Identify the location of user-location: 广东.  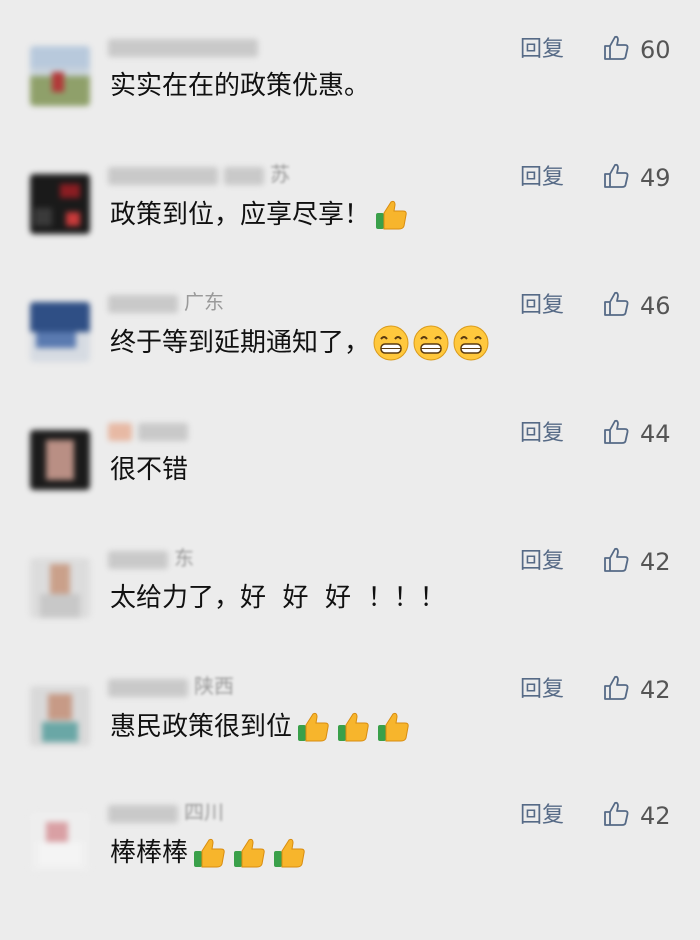
(204, 302).